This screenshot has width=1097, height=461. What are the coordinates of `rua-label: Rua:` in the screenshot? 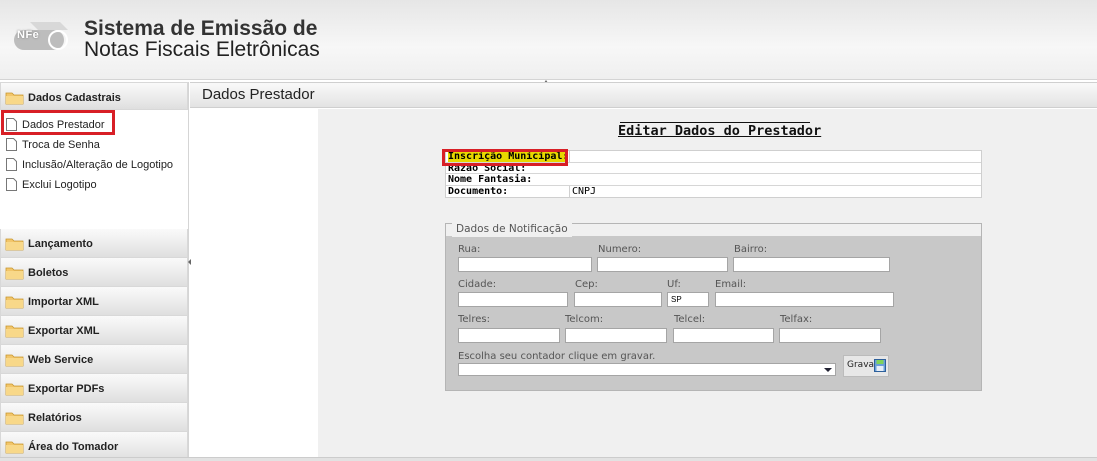 It's located at (469, 249).